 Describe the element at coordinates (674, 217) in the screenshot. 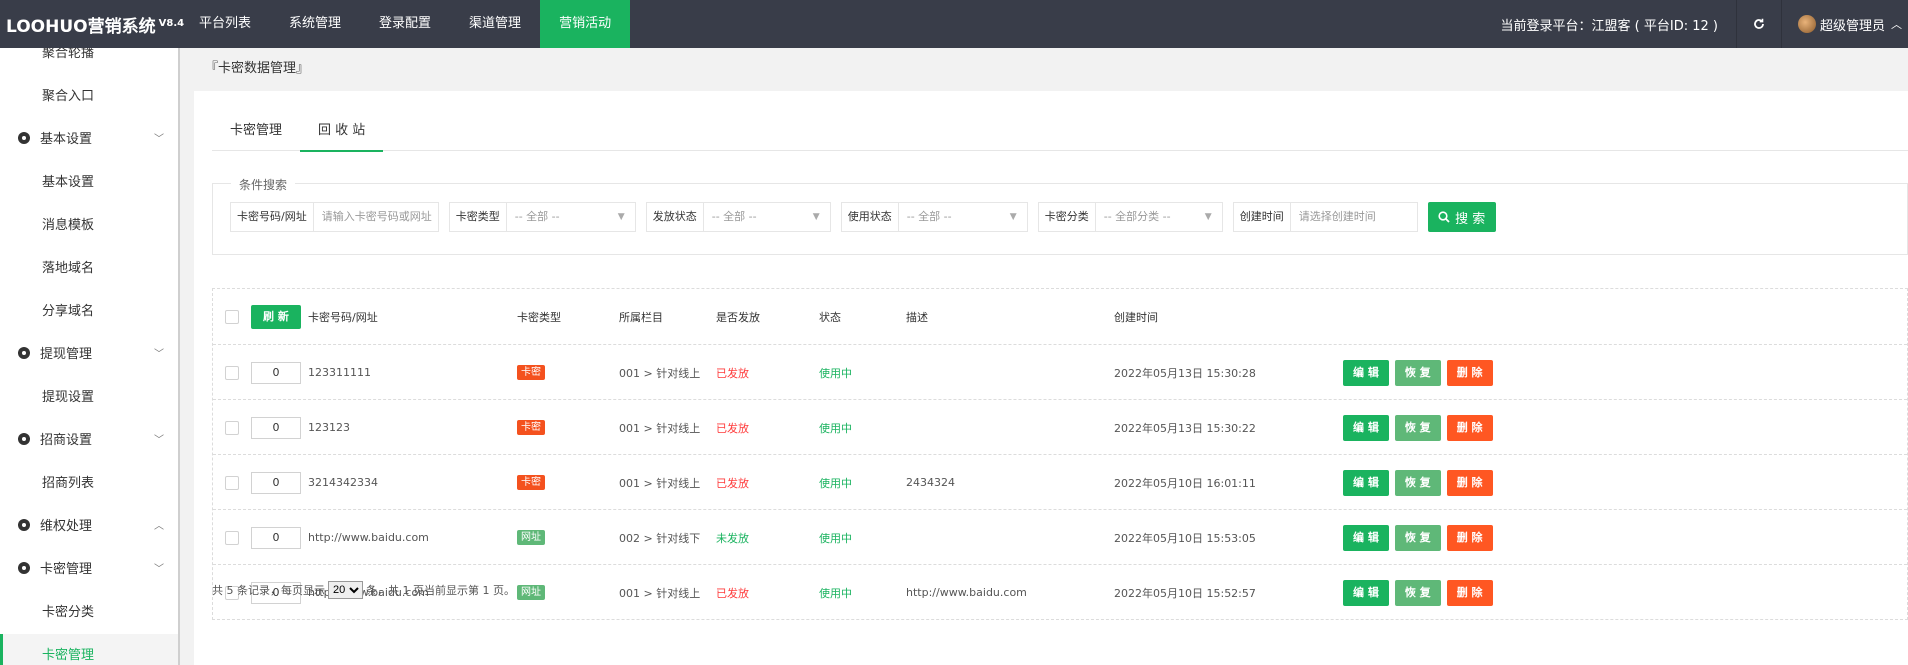

I see `filter-label: 发放状态` at that location.